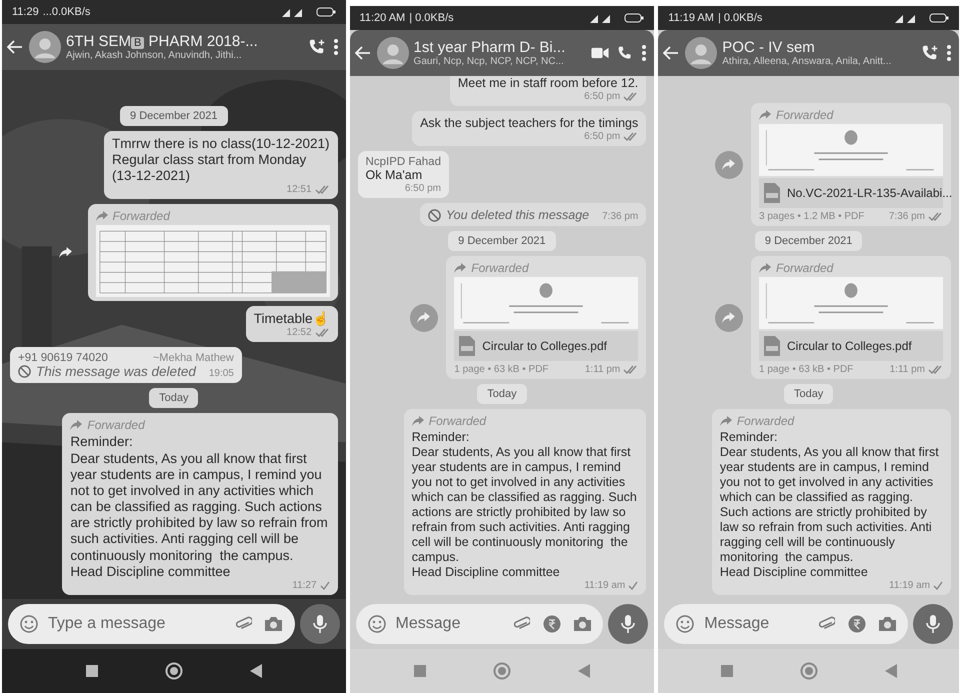 The width and height of the screenshot is (961, 693). What do you see at coordinates (548, 83) in the screenshot?
I see `message-text: Meet me in staff room before 12.` at bounding box center [548, 83].